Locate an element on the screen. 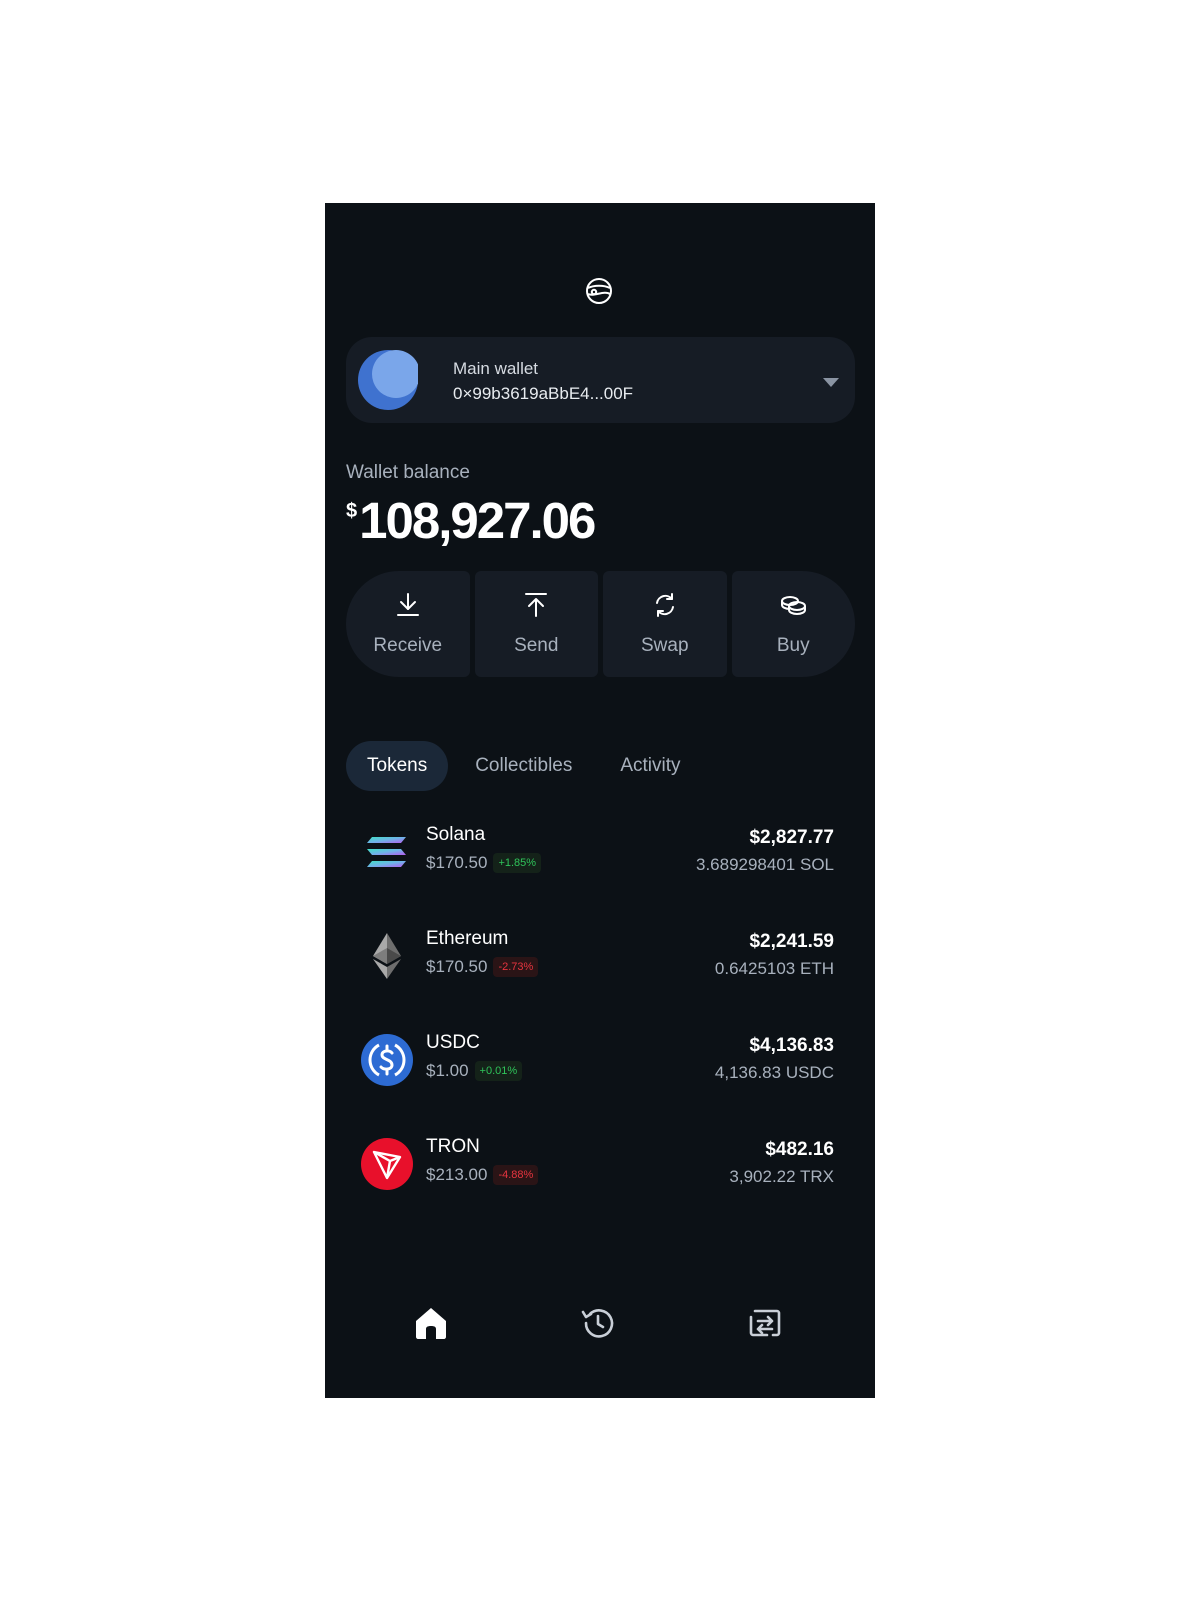 Image resolution: width=1200 pixels, height=1600 pixels. token-name: TRON is located at coordinates (453, 1146).